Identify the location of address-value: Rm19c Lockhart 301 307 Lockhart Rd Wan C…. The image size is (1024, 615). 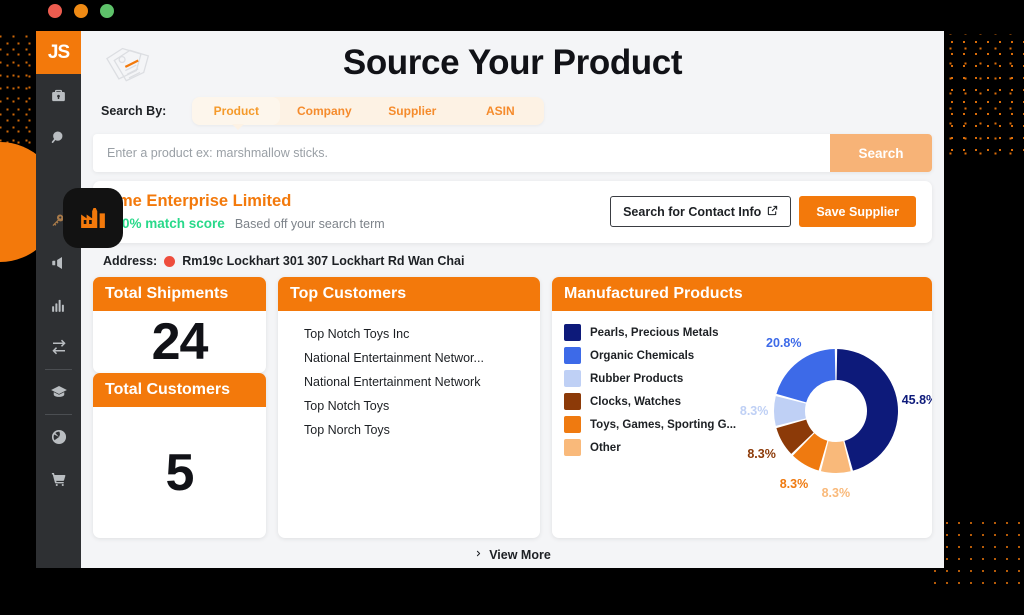
(323, 261).